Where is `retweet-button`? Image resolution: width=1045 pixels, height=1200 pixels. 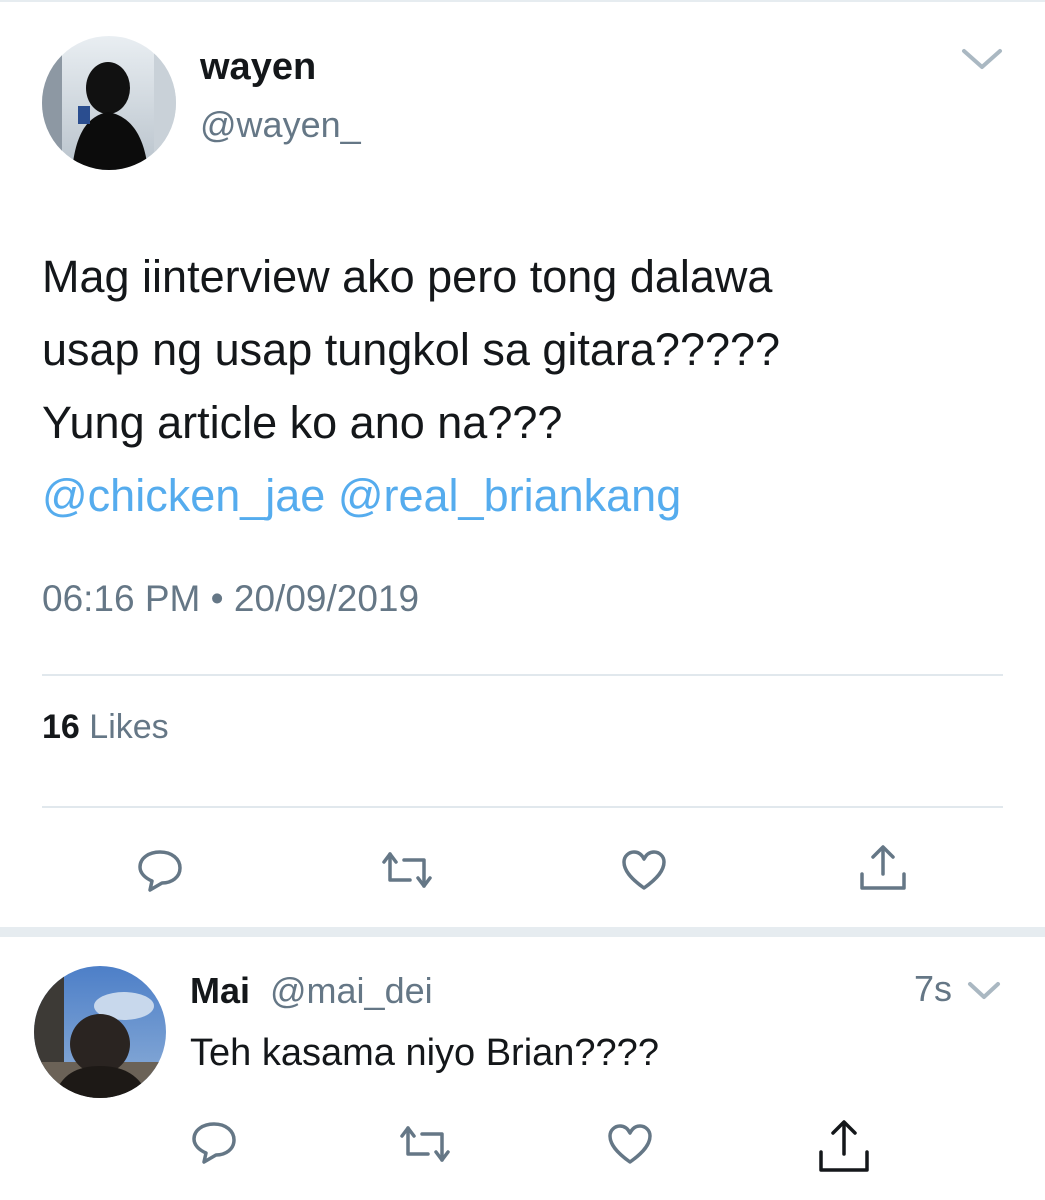
retweet-button is located at coordinates (407, 870).